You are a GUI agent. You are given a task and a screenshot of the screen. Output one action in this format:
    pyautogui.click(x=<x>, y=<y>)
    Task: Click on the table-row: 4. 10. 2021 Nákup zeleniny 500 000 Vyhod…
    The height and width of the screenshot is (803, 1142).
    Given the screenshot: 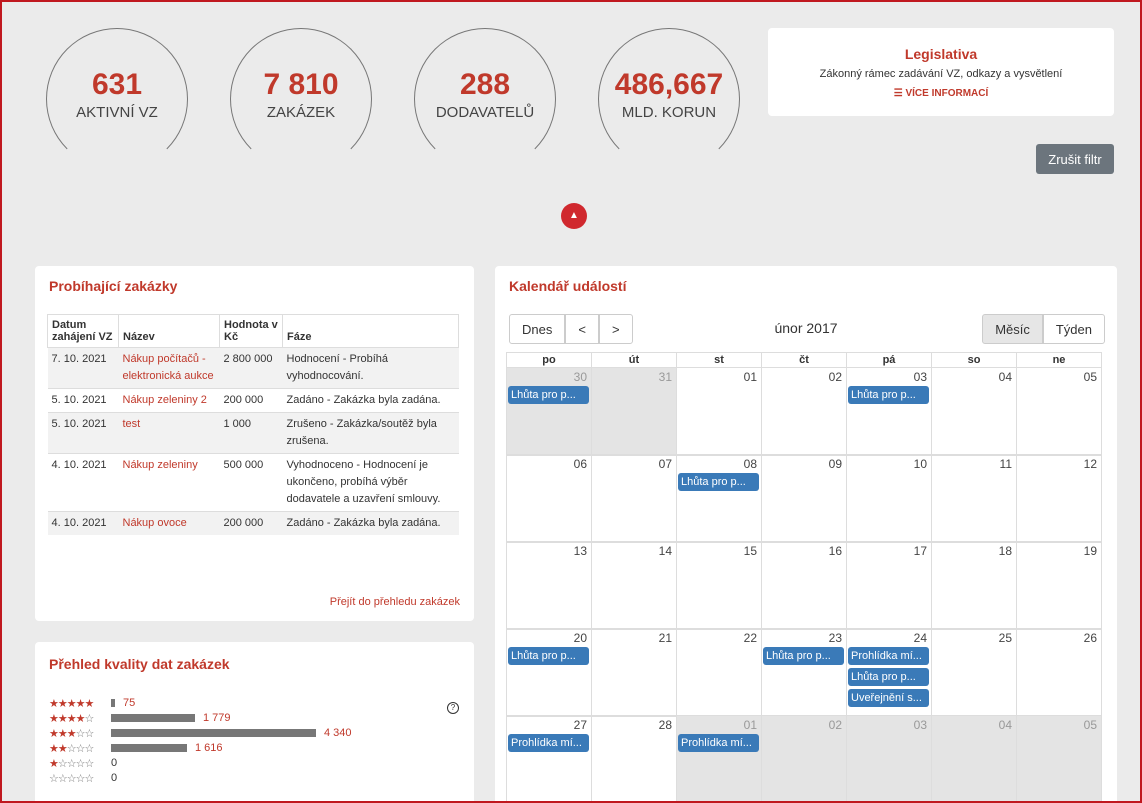 What is the action you would take?
    pyautogui.click(x=253, y=482)
    